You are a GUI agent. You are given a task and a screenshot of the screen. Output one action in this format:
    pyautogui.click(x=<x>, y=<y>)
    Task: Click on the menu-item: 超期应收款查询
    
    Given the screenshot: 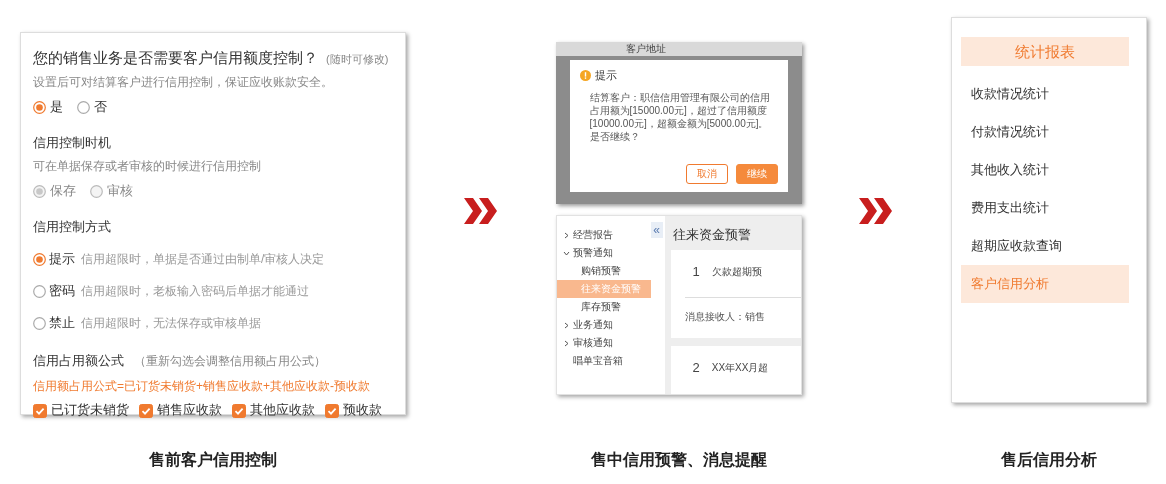 What is the action you would take?
    pyautogui.click(x=1045, y=246)
    